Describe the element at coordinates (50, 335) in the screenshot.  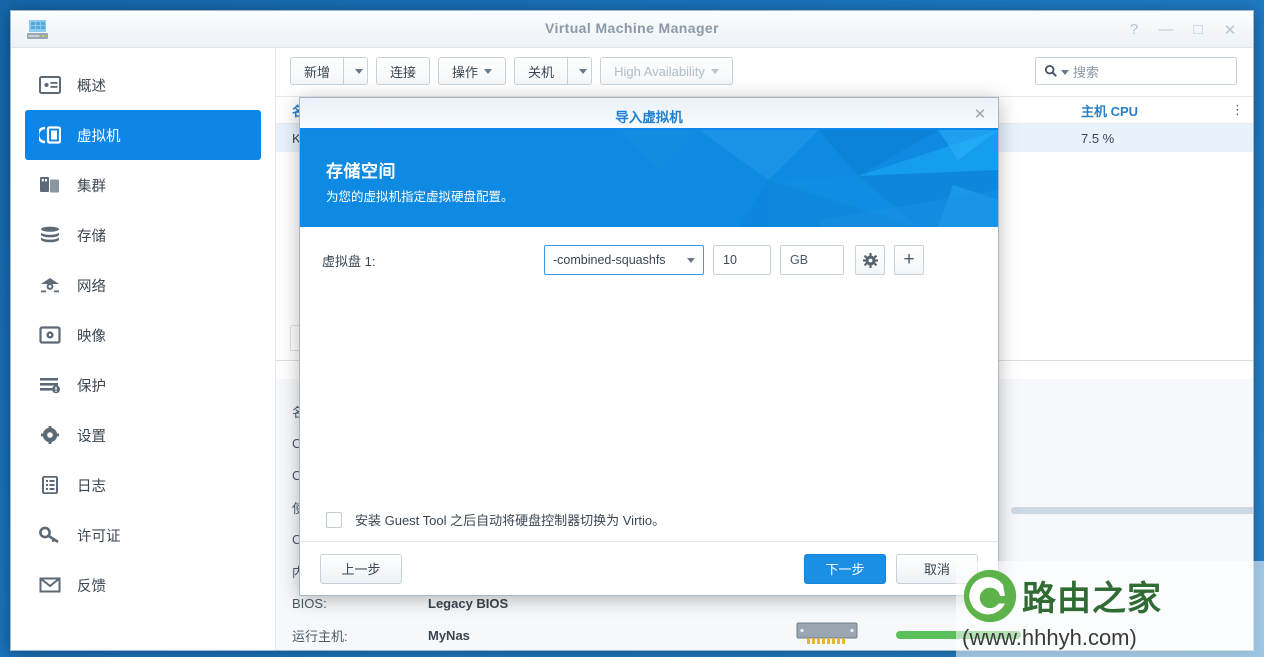
I see `image-icon` at that location.